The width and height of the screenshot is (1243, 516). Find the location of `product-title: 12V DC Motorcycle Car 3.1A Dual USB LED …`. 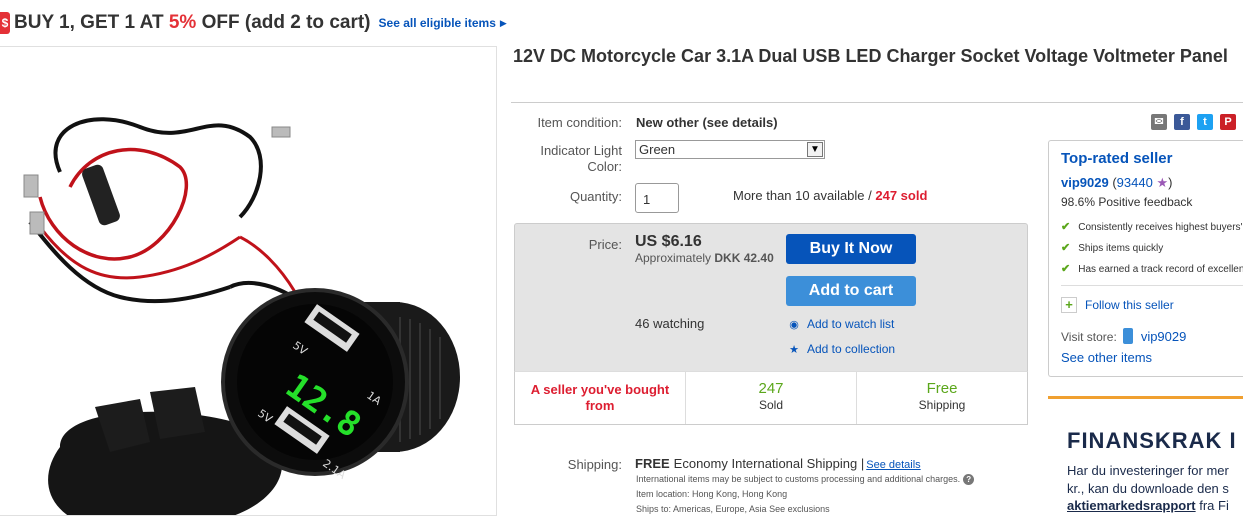

product-title: 12V DC Motorcycle Car 3.1A Dual USB LED … is located at coordinates (870, 56).